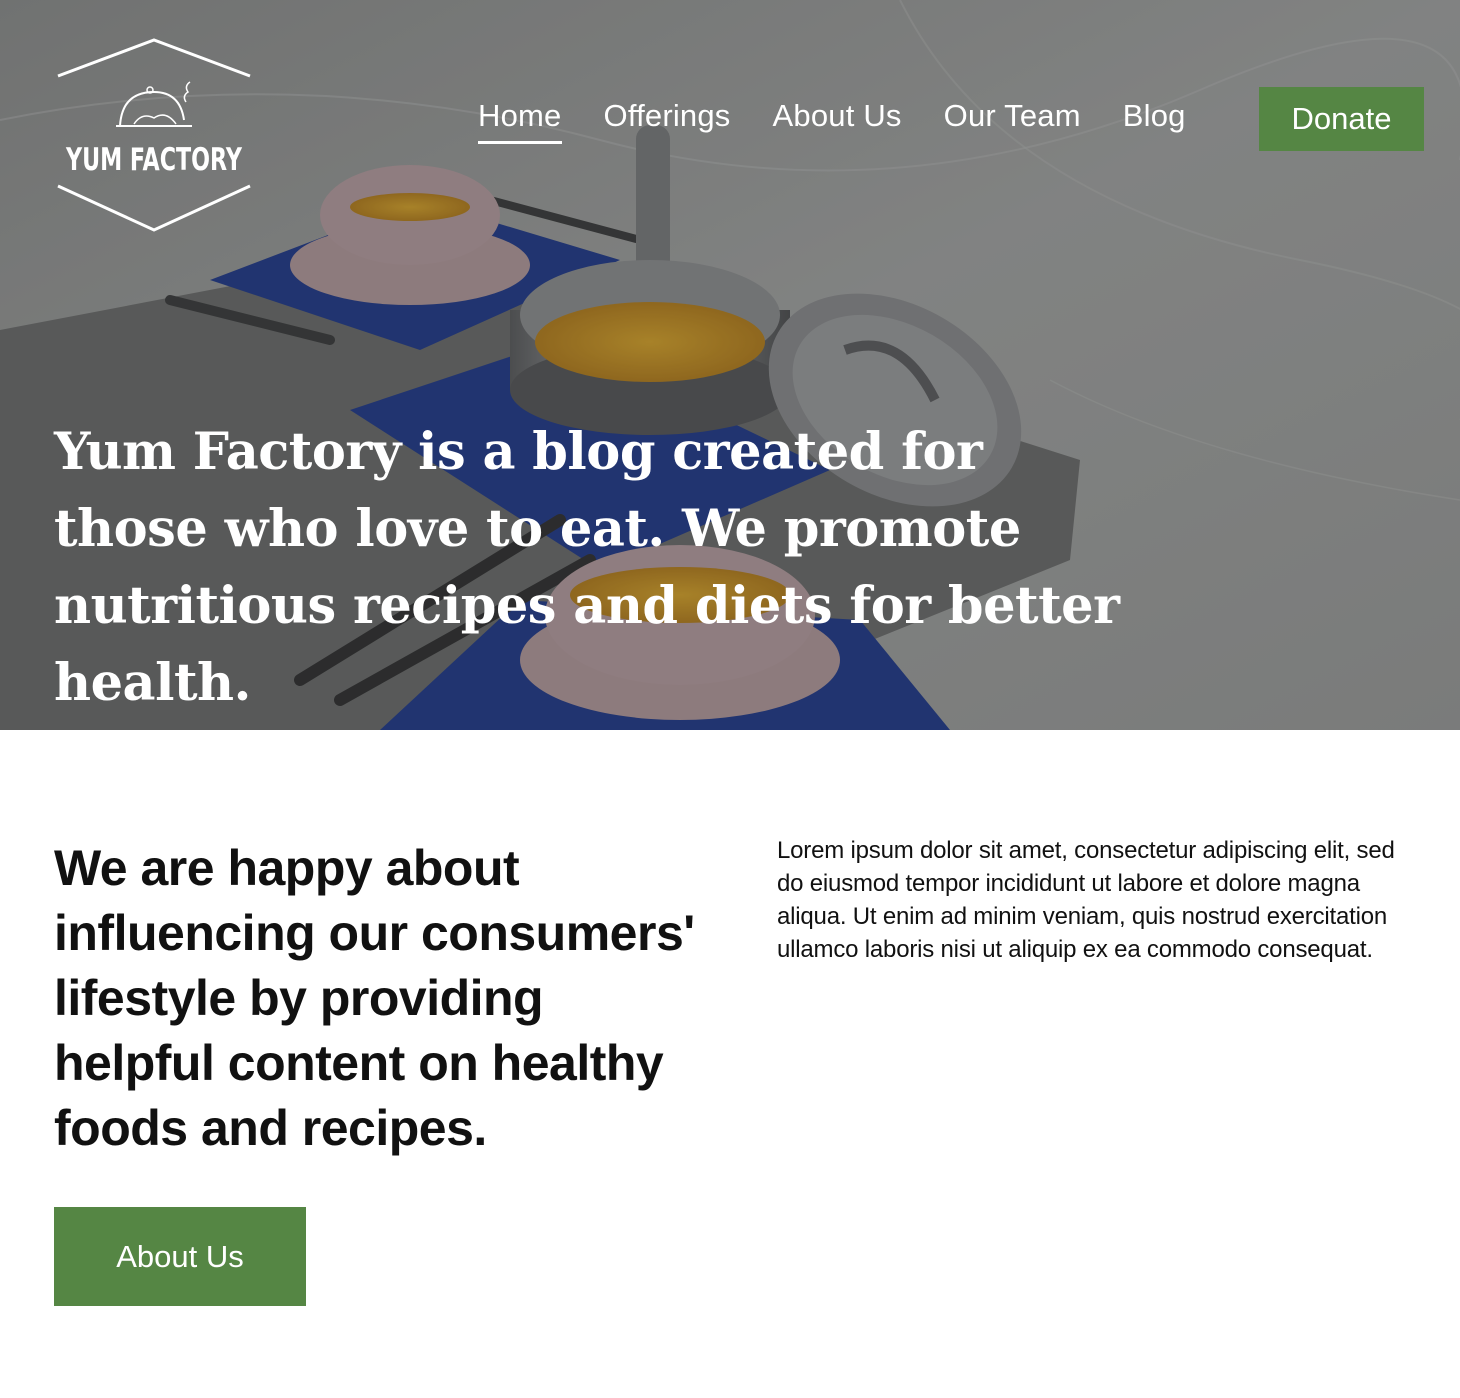 The width and height of the screenshot is (1460, 1398). What do you see at coordinates (180, 1256) in the screenshot?
I see `about-us-button: About Us` at bounding box center [180, 1256].